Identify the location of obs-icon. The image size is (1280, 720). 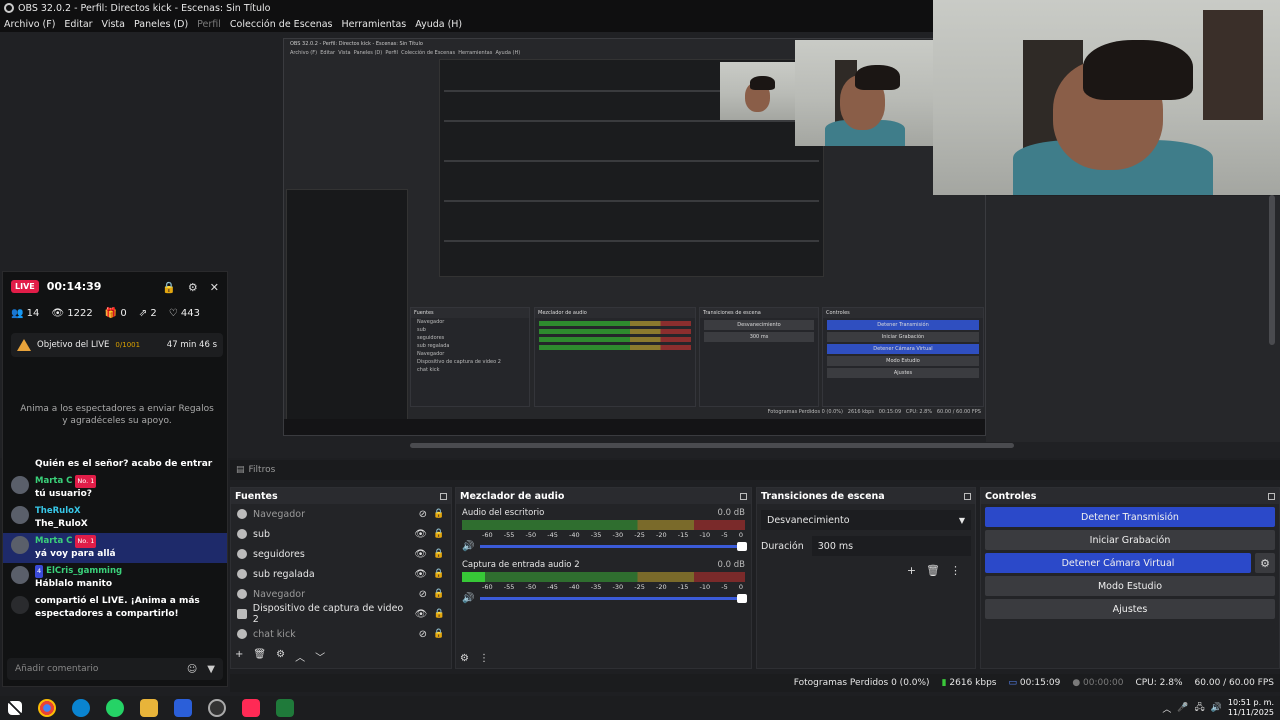
(217, 708).